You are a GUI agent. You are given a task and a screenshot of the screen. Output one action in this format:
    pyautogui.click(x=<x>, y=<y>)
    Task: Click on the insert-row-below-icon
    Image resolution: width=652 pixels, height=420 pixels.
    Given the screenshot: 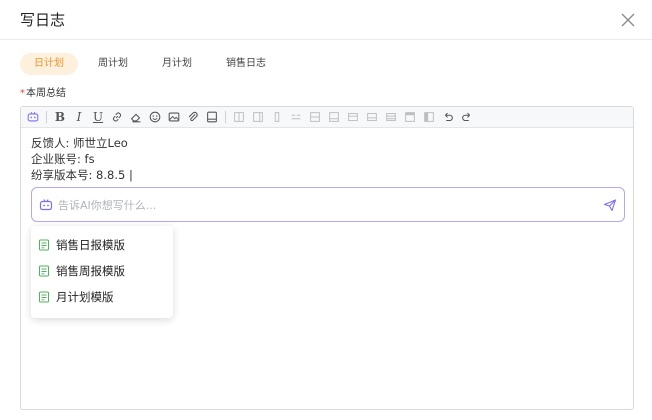 What is the action you would take?
    pyautogui.click(x=334, y=117)
    